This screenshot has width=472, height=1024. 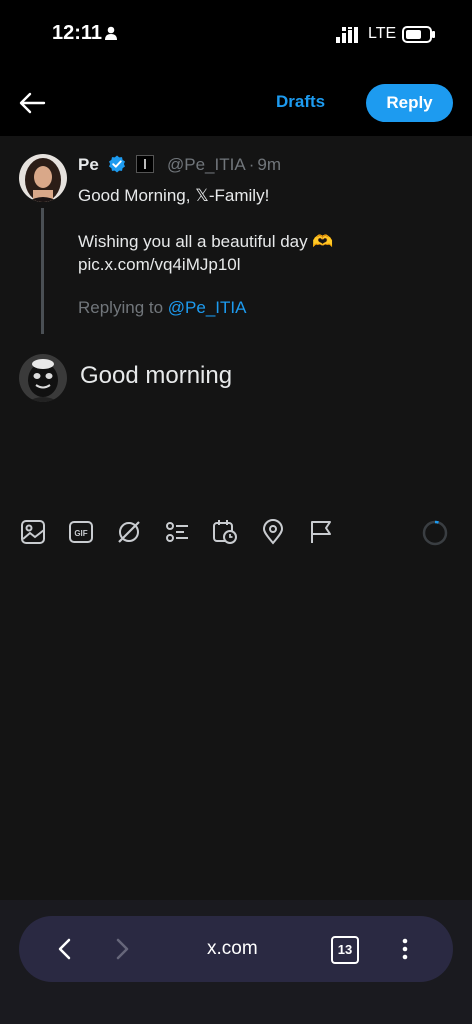 I want to click on post-text-line: Good Morning, 𝕏-Family!, so click(x=174, y=195).